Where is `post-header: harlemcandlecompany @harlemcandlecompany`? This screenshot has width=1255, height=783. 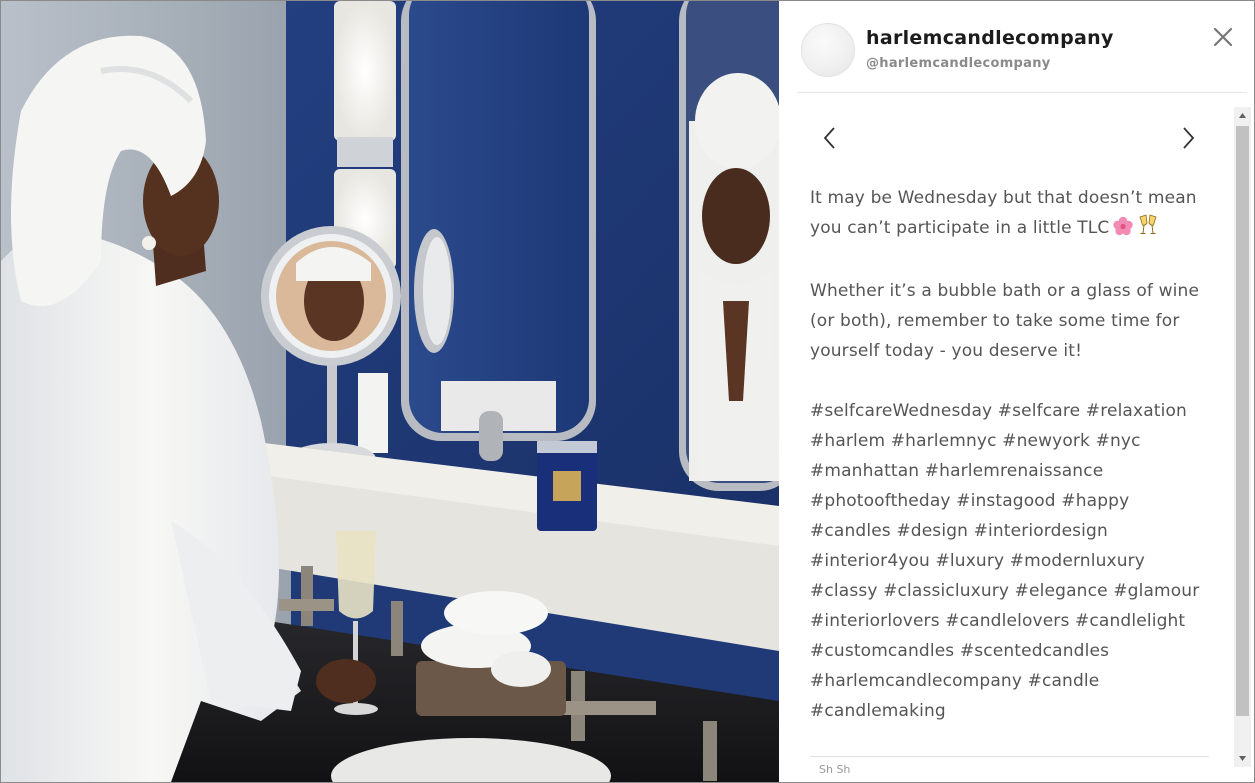
post-header: harlemcandlecompany @harlemcandlecompany is located at coordinates (1022, 47).